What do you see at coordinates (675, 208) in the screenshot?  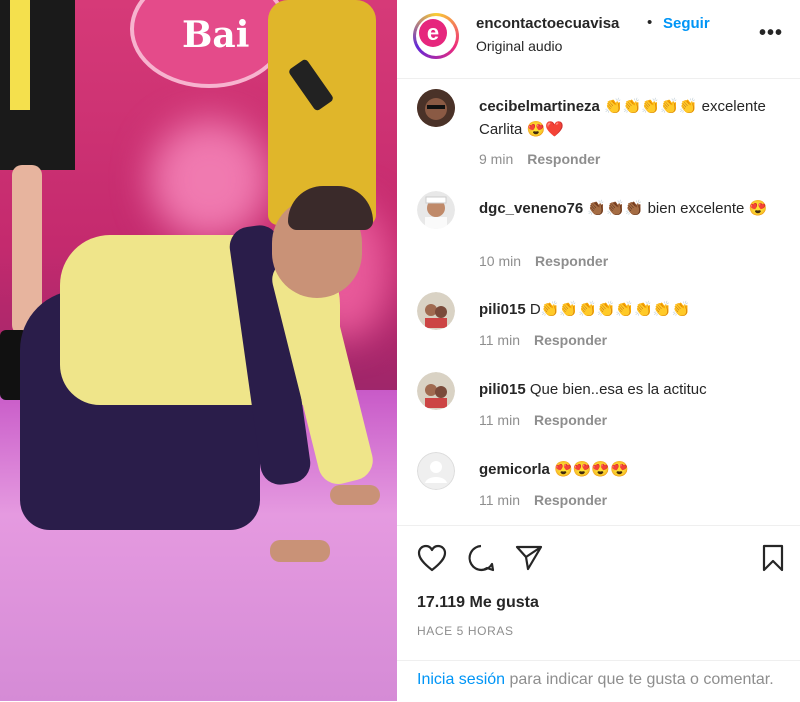 I see `comment-text: 👏🏾👏🏾👏🏾 bien excelente 😍` at bounding box center [675, 208].